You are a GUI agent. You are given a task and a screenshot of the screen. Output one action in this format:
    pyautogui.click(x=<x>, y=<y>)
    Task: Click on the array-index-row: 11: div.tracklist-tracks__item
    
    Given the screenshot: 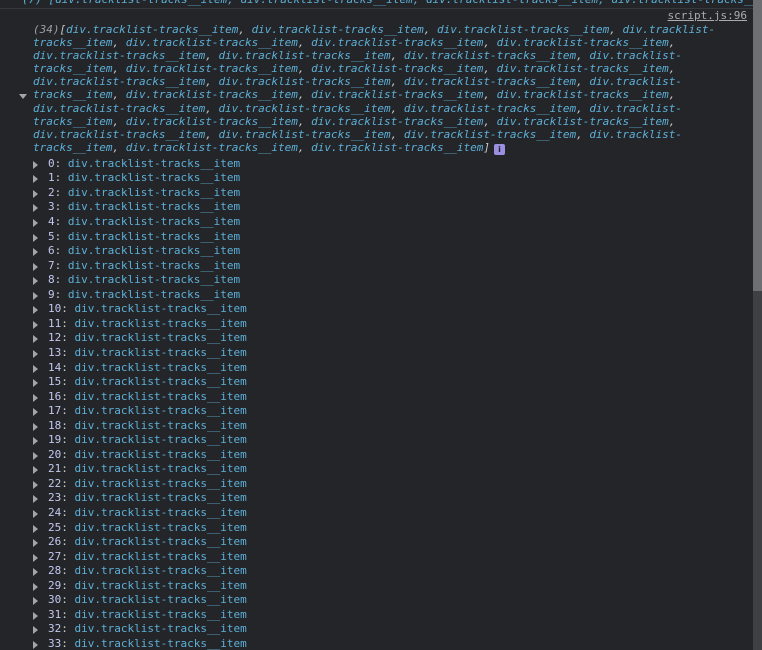 What is the action you would take?
    pyautogui.click(x=376, y=324)
    